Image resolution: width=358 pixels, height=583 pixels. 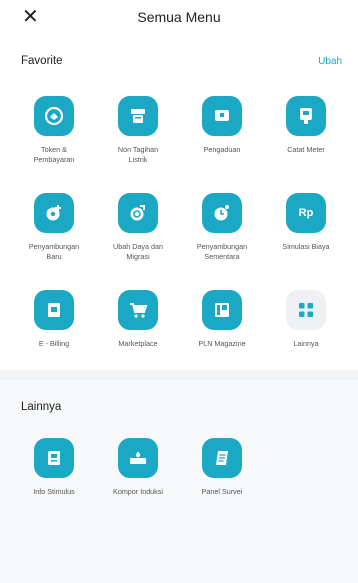 I want to click on survey-panel-icon, so click(x=222, y=458).